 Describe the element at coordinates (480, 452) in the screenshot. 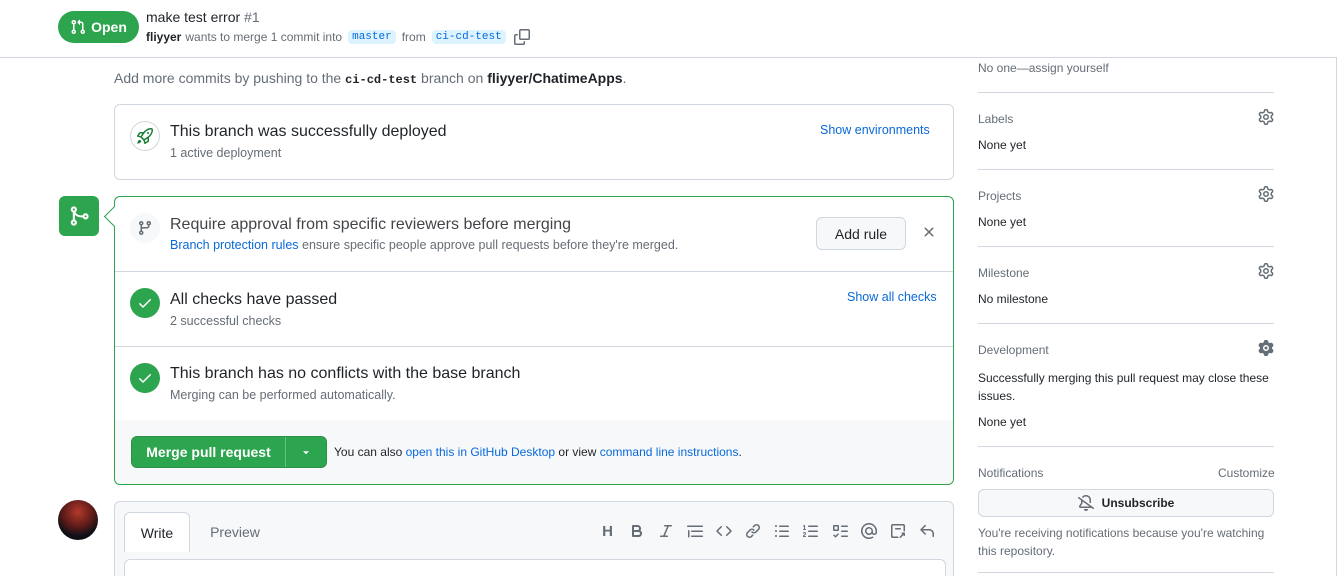

I see `open-github-desktop-link: open this in GitHub Desktop` at that location.